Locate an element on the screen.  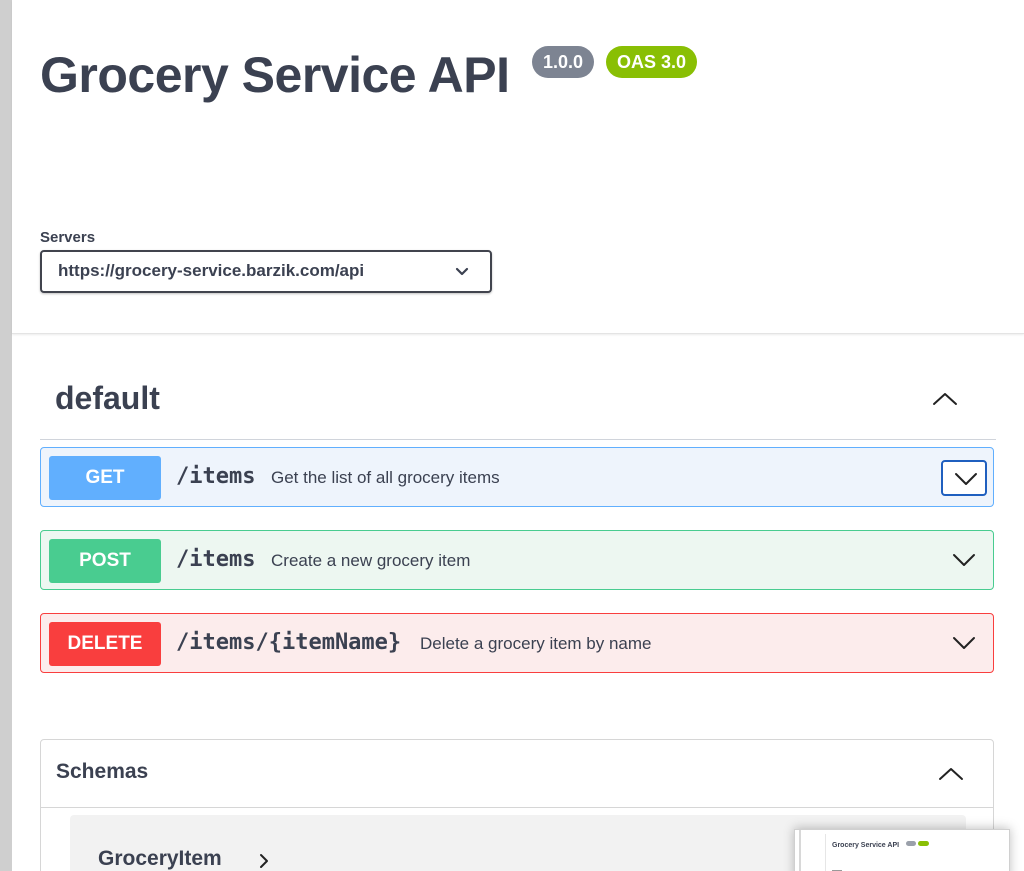
method-badge: POST is located at coordinates (105, 561).